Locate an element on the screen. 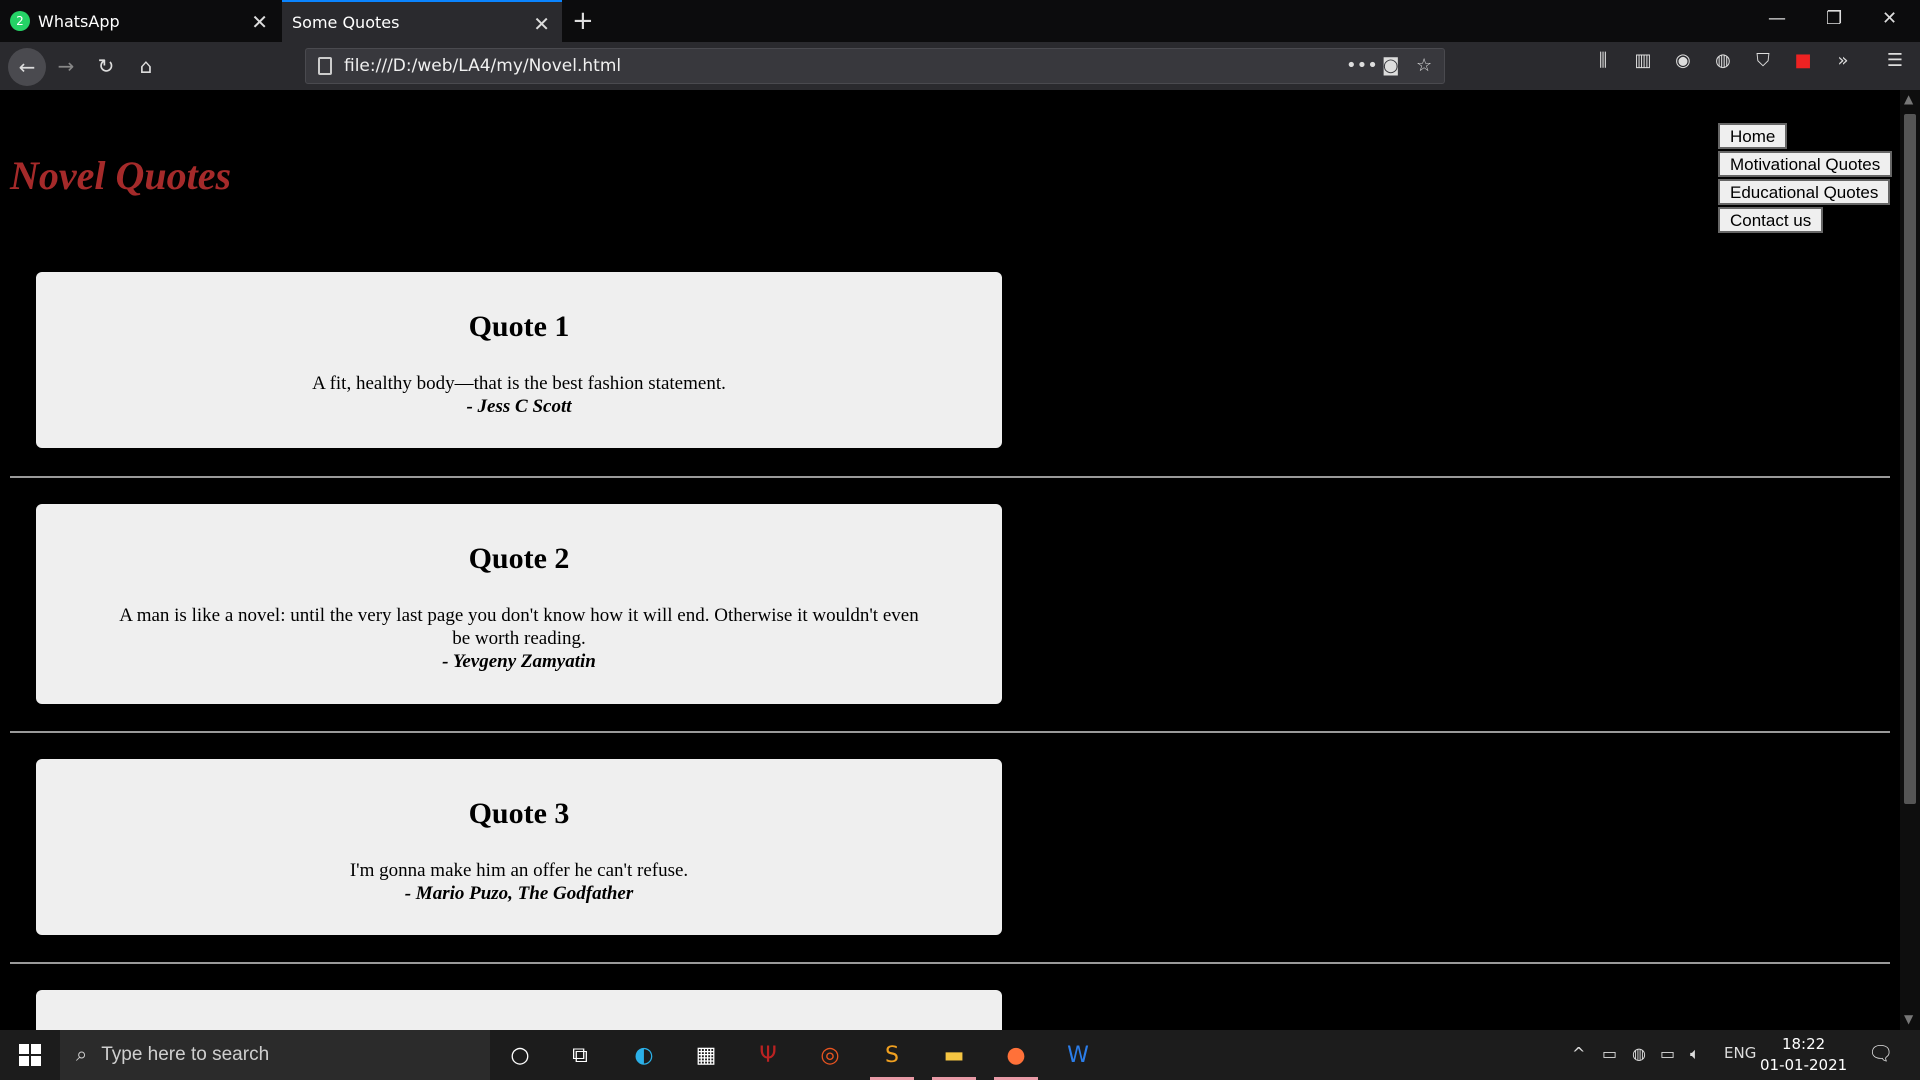 Image resolution: width=1920 pixels, height=1080 pixels. scrollbar-thumb is located at coordinates (1910, 459).